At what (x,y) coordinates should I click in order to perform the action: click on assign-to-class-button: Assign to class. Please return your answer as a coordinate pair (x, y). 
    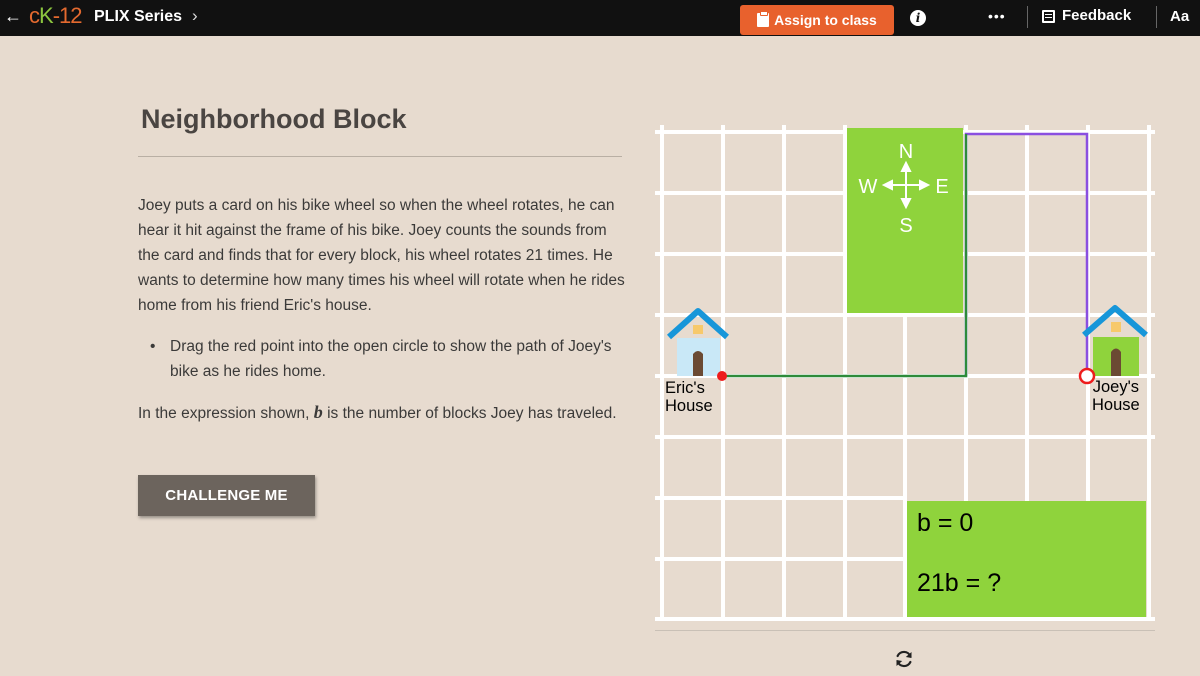
    Looking at the image, I should click on (817, 20).